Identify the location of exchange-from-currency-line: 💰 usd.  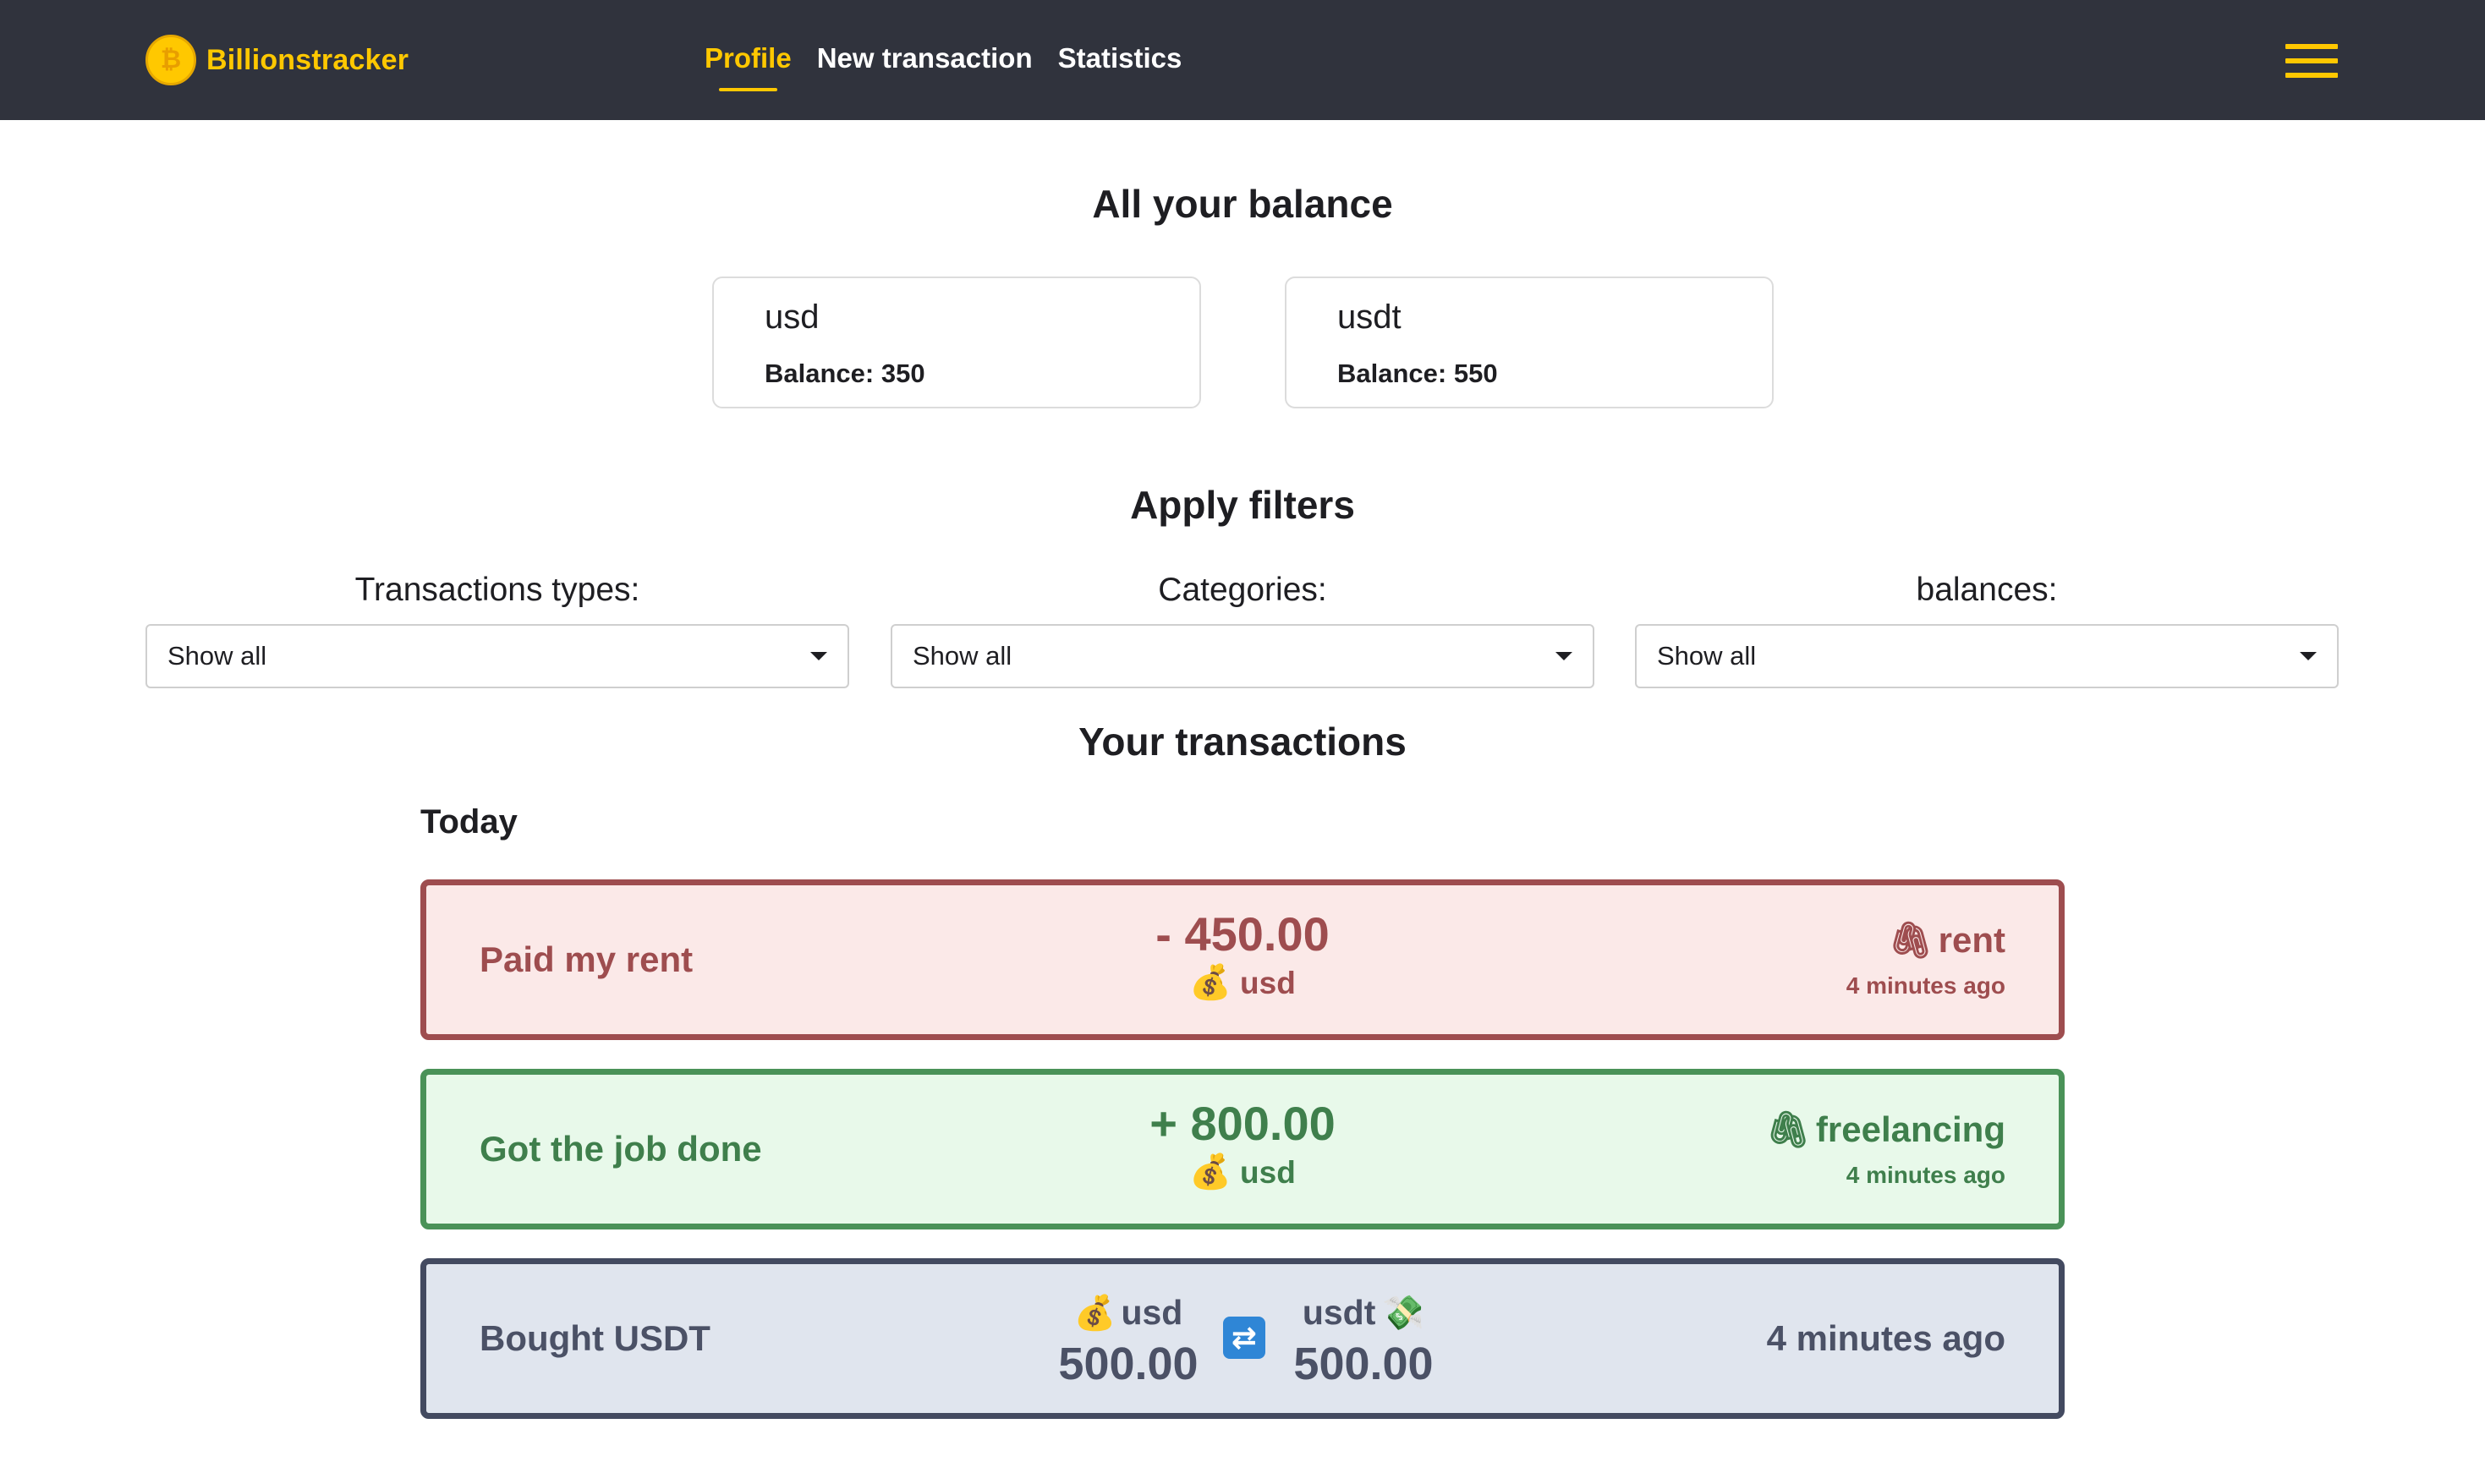
(1129, 1312).